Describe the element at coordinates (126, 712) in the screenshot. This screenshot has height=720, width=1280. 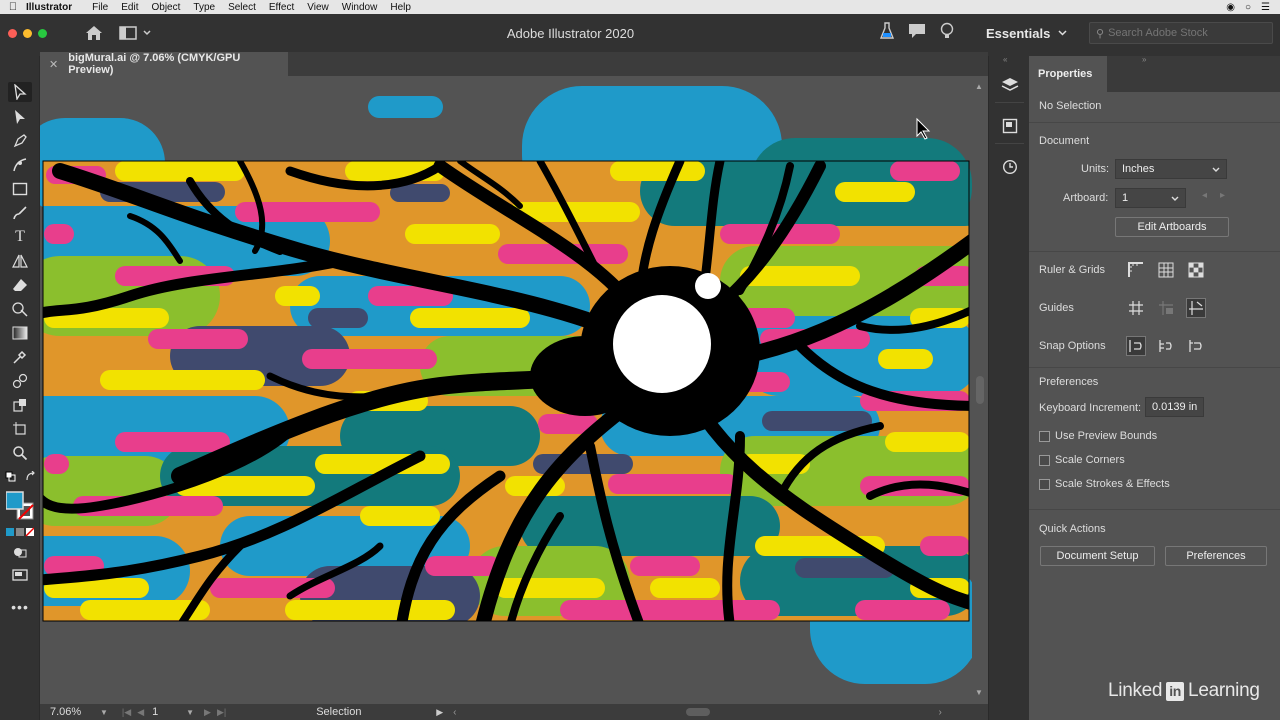
I see `first-artboard-icon: |◀` at that location.